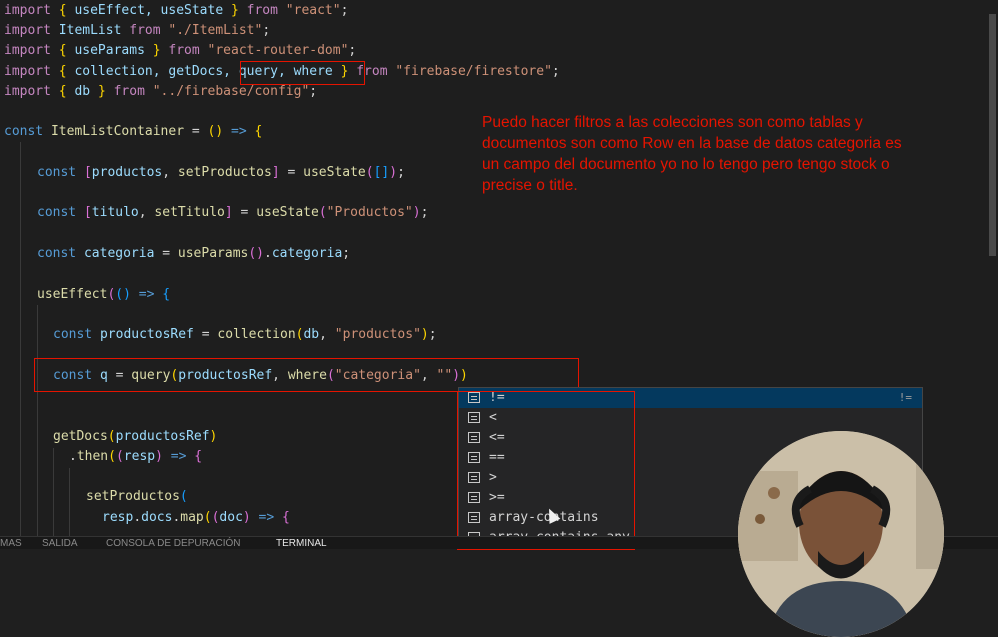  I want to click on code-line-9: const categoria = useParams().categoria;, so click(193, 254).